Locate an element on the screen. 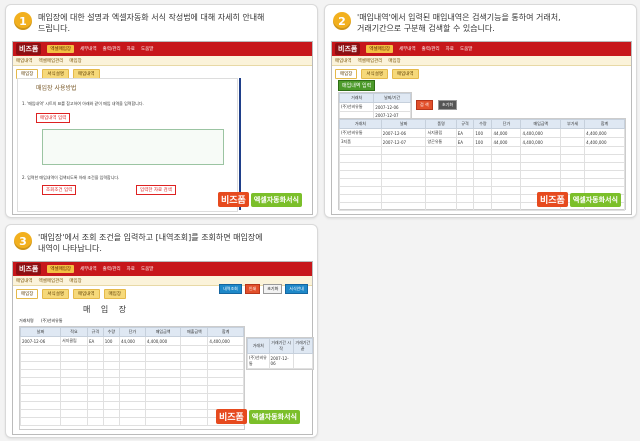 This screenshot has height=441, width=640. ledger-title: 매 입 장 is located at coordinates (107, 309).